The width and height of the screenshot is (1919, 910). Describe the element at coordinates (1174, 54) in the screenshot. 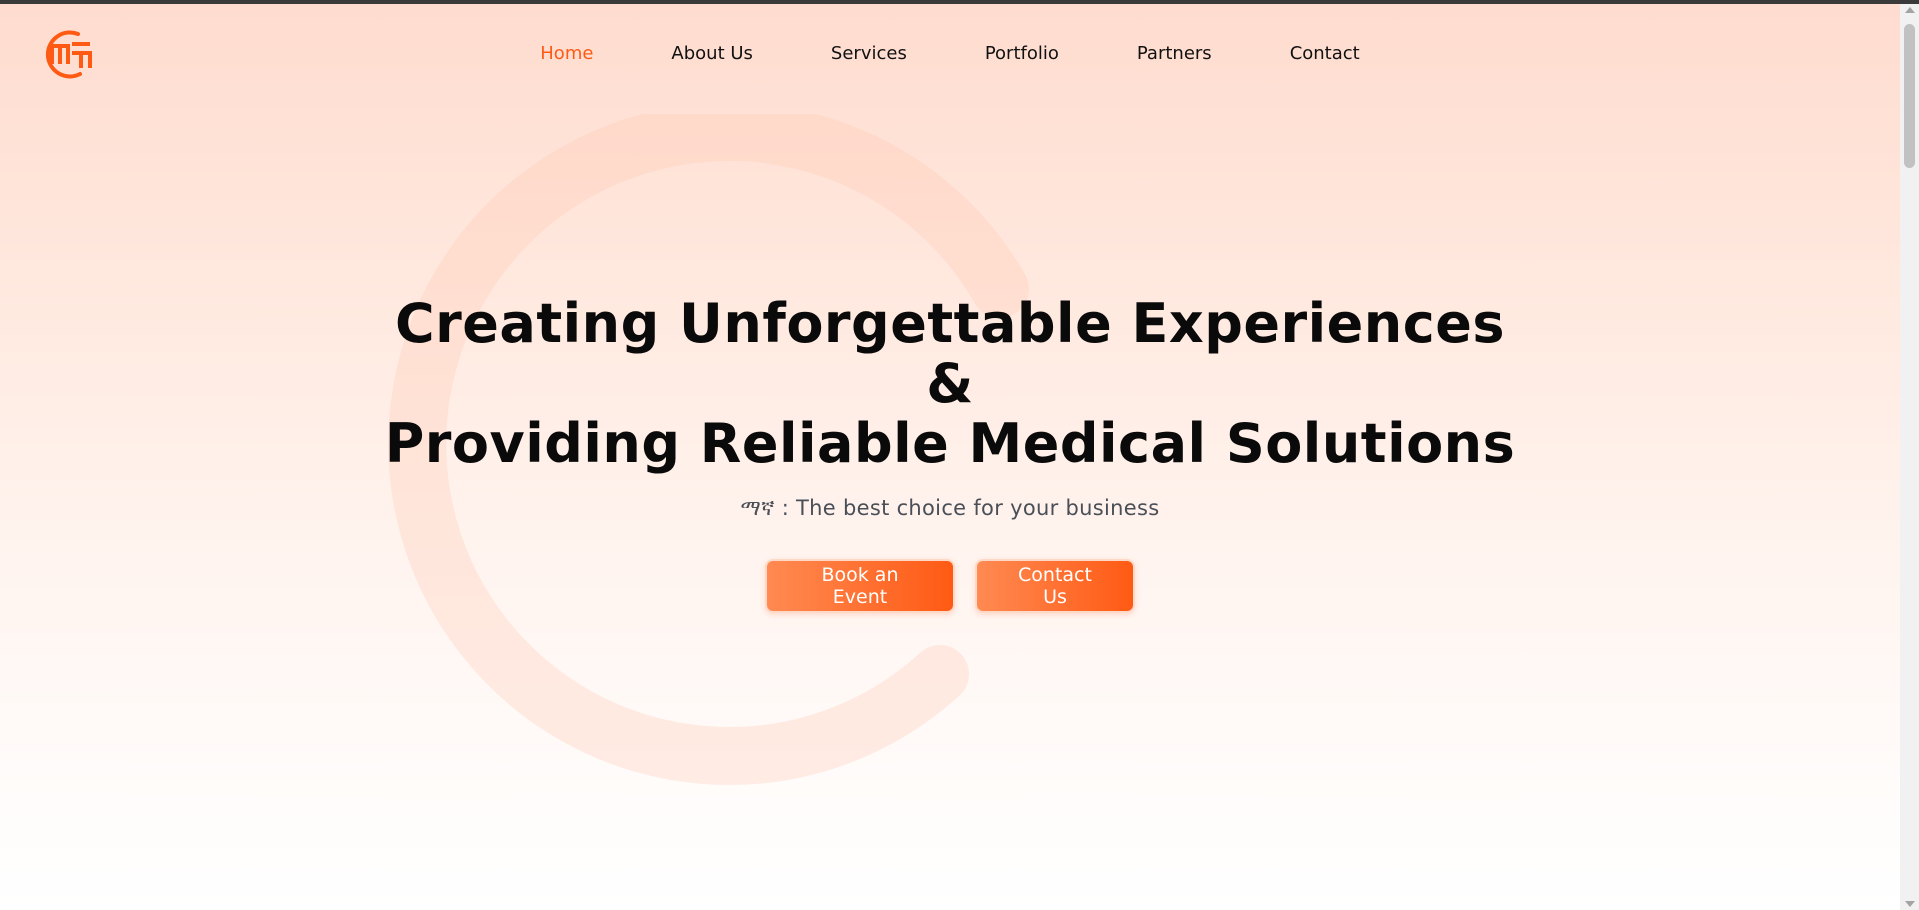

I see `nav-link-partners: Partners` at that location.